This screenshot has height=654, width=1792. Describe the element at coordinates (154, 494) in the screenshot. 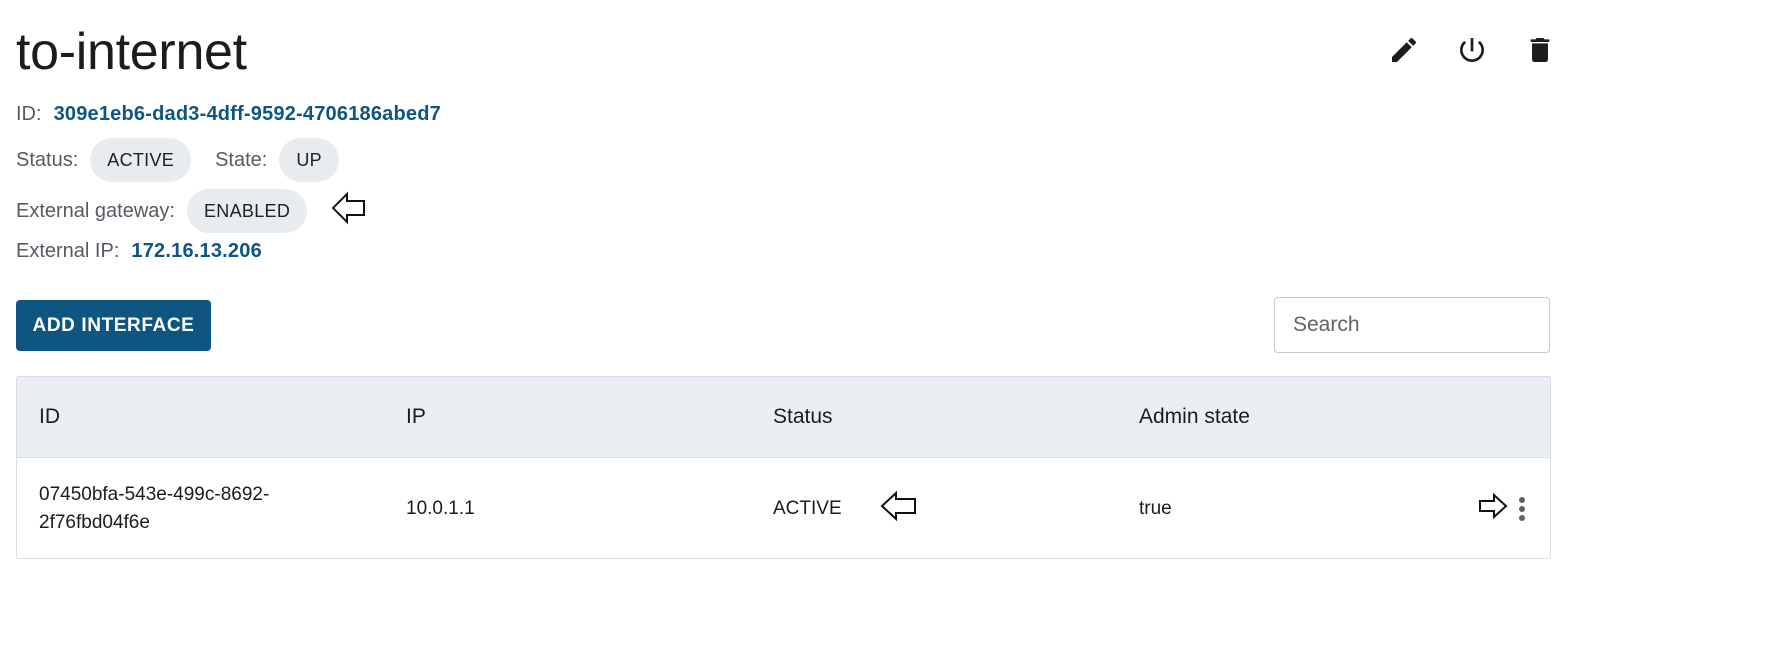

I see `interface-id-line-1: 07450bfa-543e-499c-8692-` at that location.